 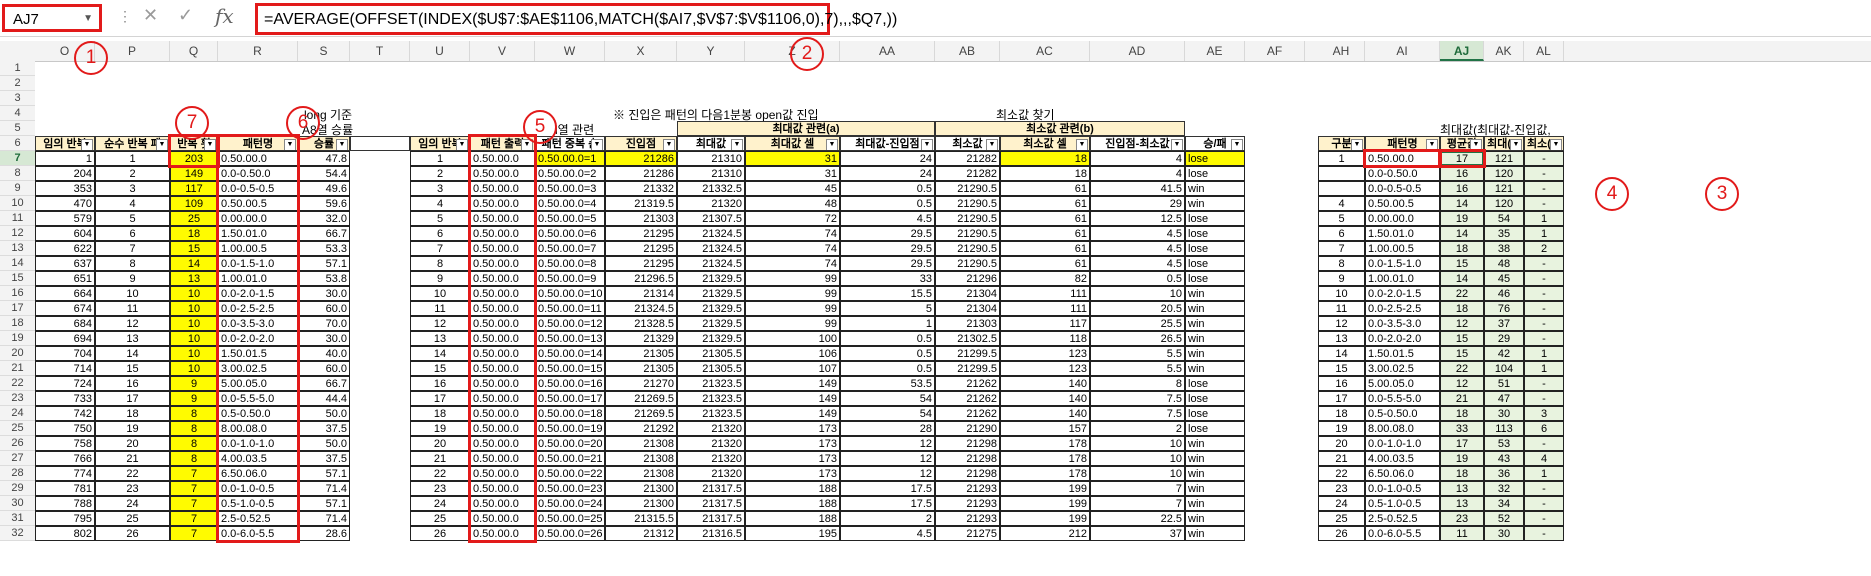 What do you see at coordinates (1402, 398) in the screenshot?
I see `right-pattern-name: 0.0-5.5-5.0` at bounding box center [1402, 398].